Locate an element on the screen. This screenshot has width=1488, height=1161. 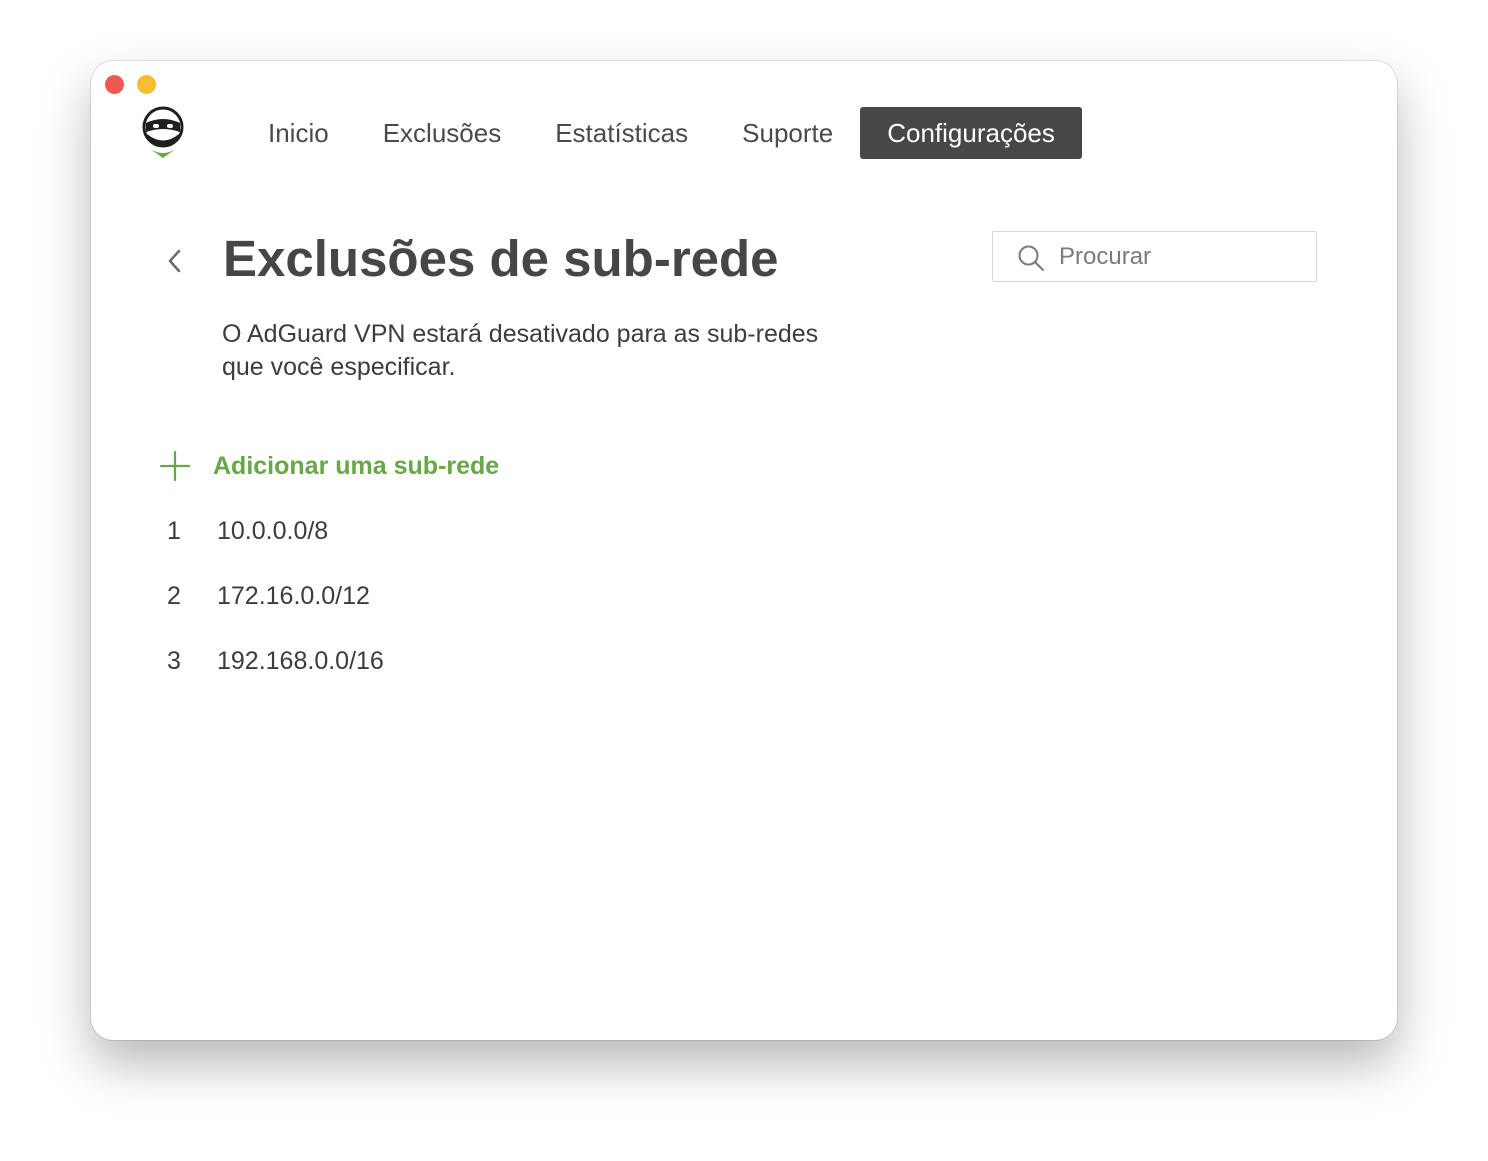
search-box is located at coordinates (1154, 256).